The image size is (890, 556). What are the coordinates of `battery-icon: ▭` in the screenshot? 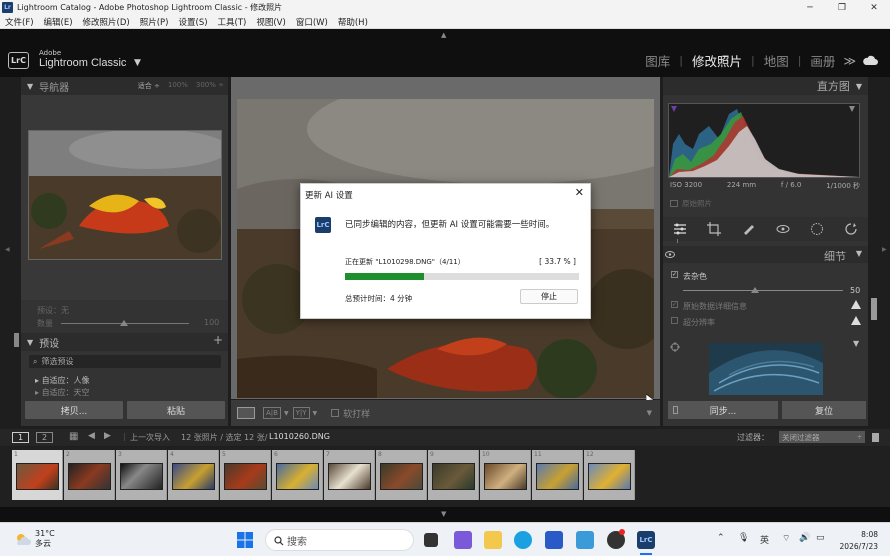 It's located at (820, 538).